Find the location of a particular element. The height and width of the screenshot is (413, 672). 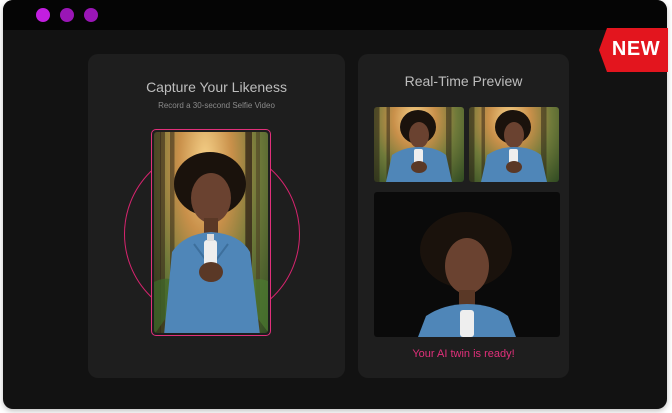

selfie-video-frame is located at coordinates (211, 232).